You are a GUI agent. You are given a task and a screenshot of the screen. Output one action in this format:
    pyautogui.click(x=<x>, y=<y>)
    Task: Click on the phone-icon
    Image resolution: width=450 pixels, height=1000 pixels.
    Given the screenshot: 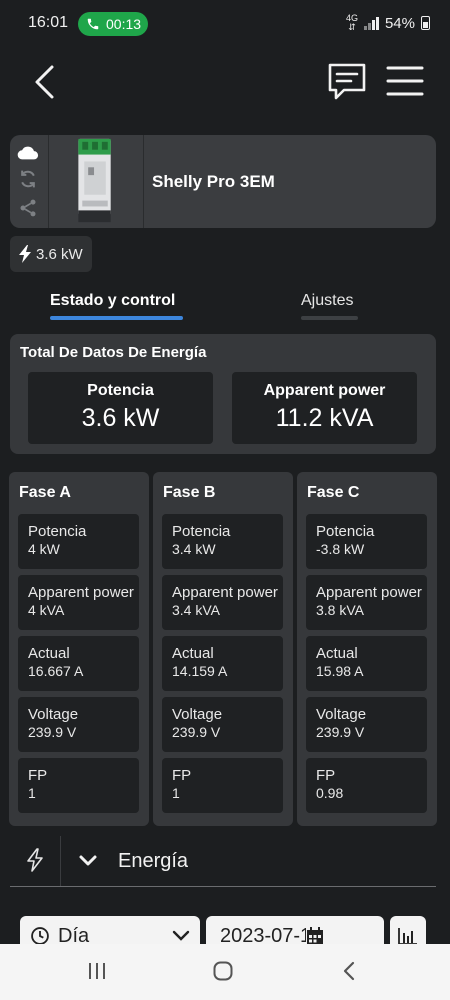 What is the action you would take?
    pyautogui.click(x=93, y=24)
    